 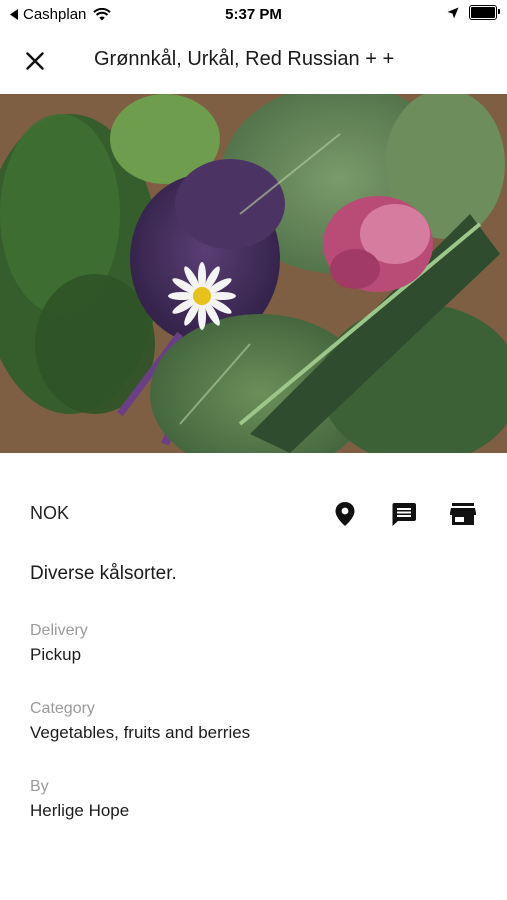 I want to click on message-icon, so click(x=404, y=514).